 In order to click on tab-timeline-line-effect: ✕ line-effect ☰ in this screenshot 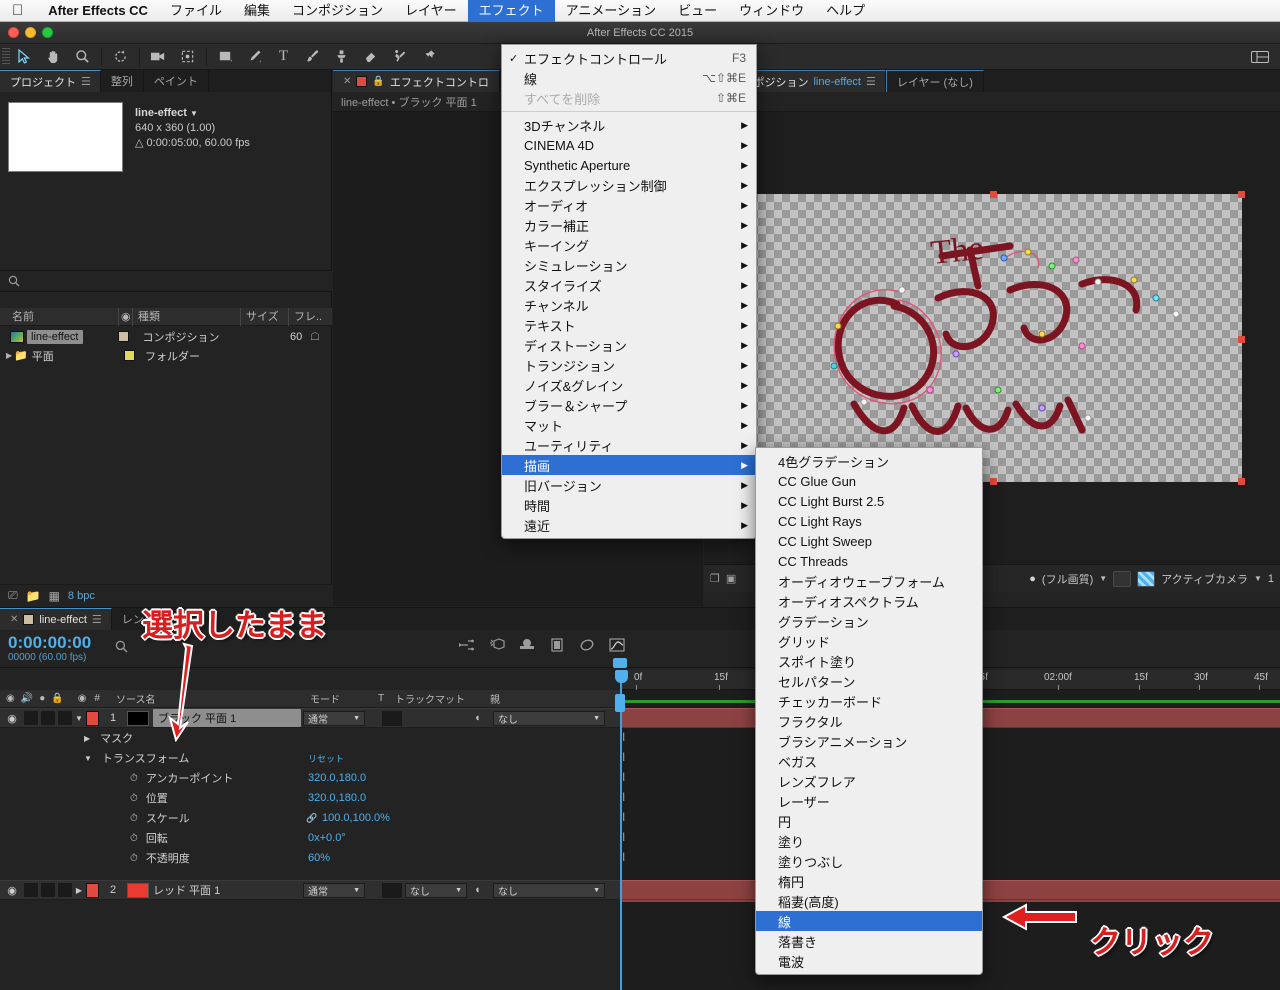, I will do `click(56, 619)`.